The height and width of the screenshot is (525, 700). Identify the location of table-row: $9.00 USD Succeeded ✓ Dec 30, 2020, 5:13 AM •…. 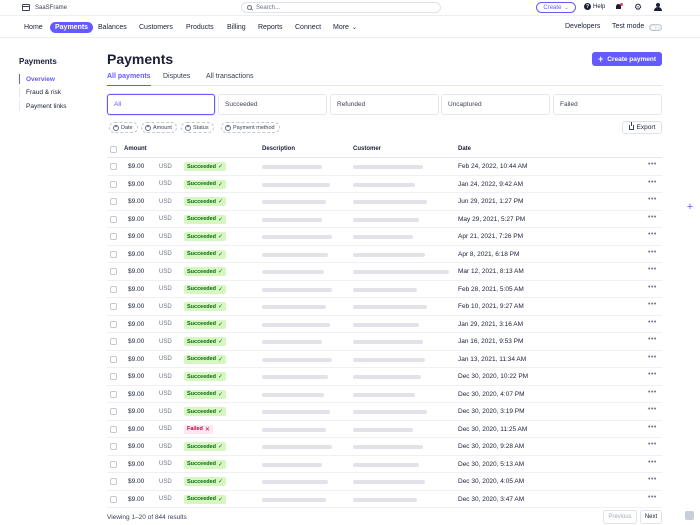
(384, 464).